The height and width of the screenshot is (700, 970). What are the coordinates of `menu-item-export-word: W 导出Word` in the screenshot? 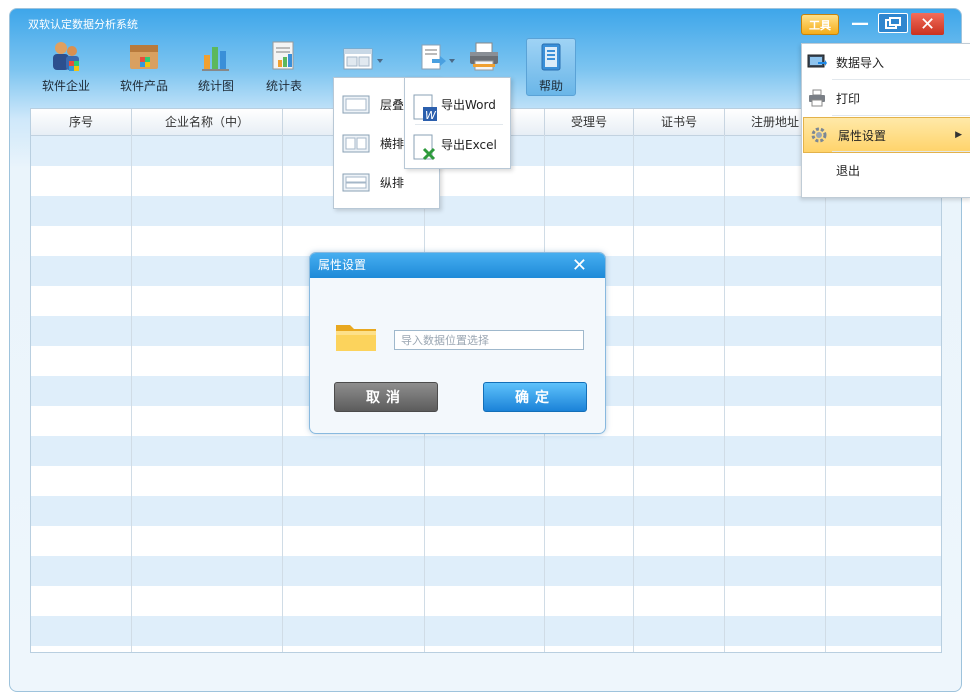 It's located at (450, 105).